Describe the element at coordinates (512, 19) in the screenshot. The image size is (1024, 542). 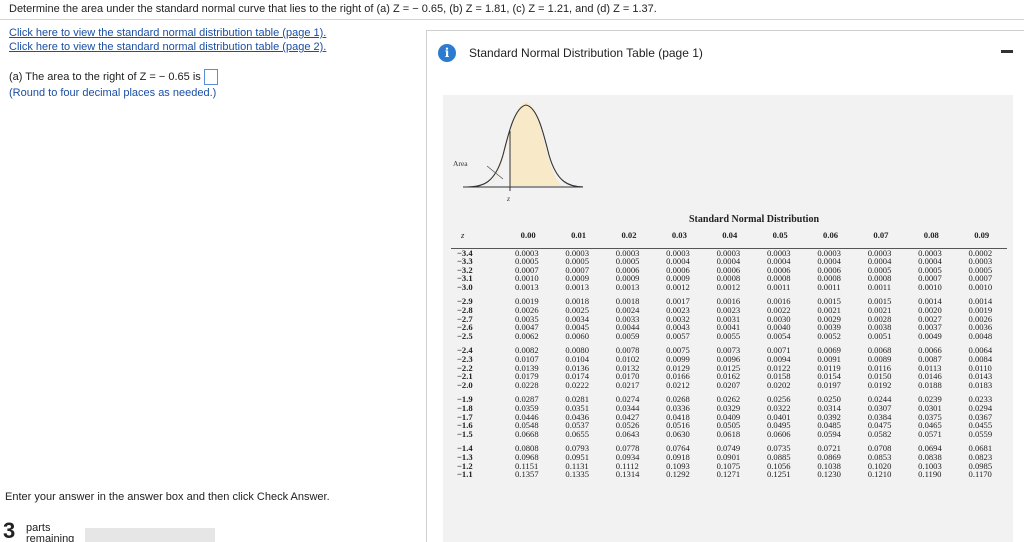
I see `header-divider` at that location.